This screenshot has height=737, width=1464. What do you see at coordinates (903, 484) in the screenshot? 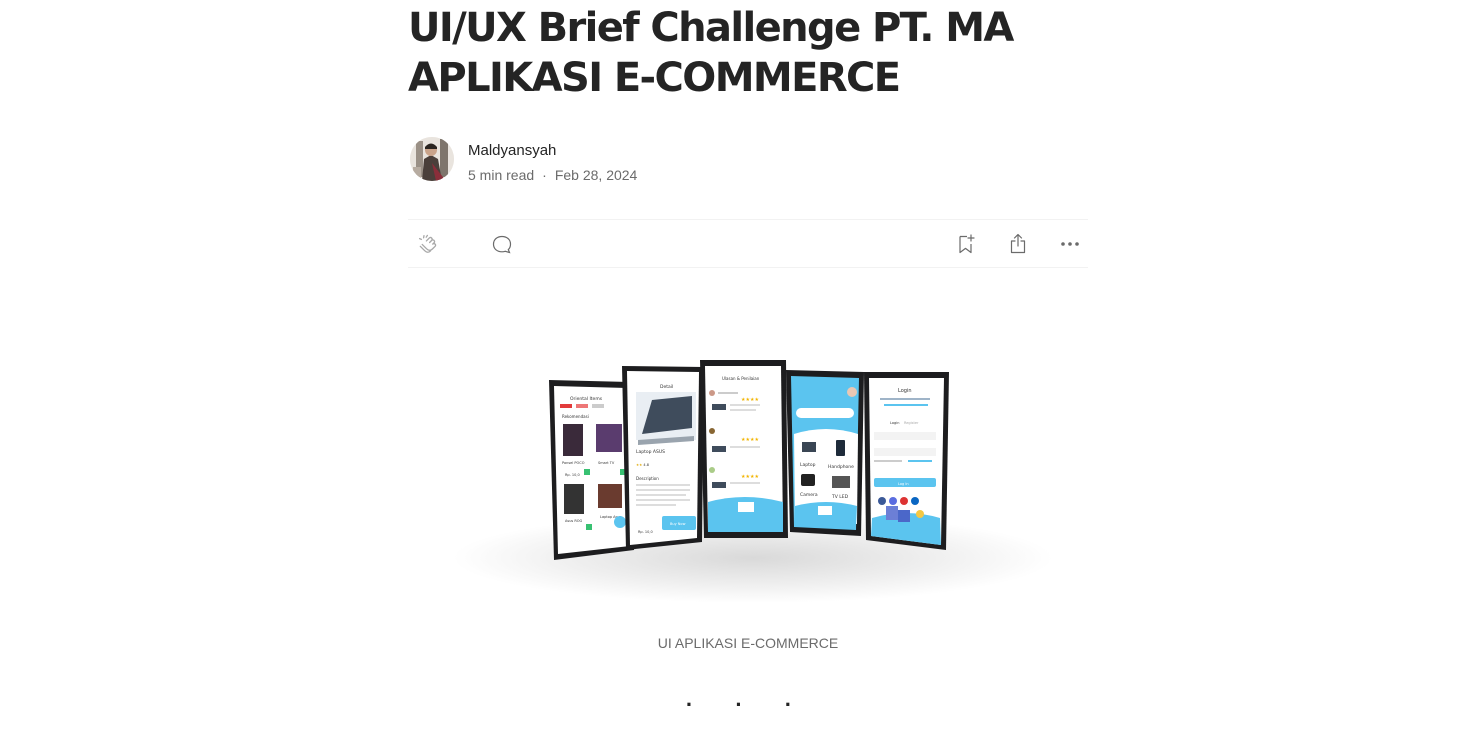
I see `screen5-button: Log In` at bounding box center [903, 484].